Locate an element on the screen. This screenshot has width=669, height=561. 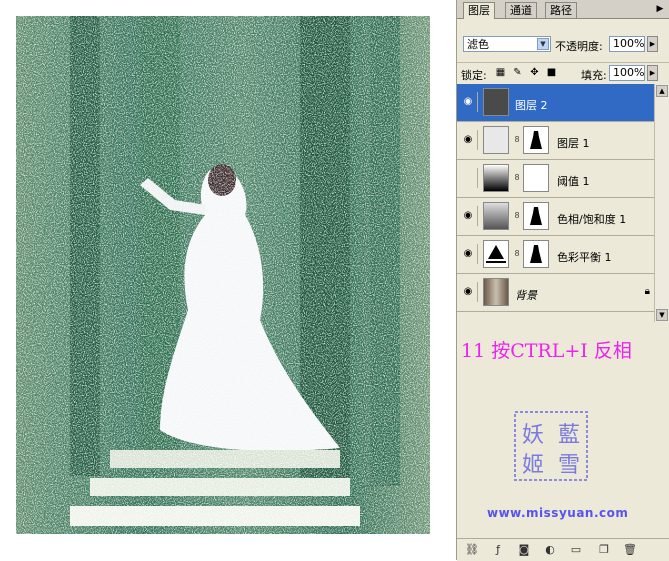
lock-transparent-icon: ▦ is located at coordinates (500, 72).